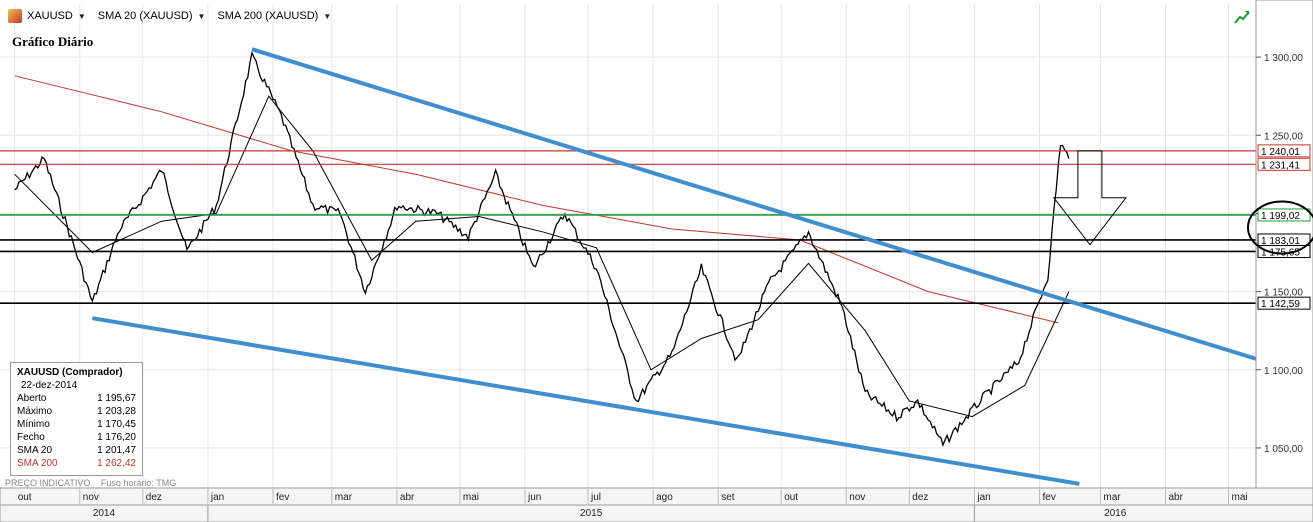  I want to click on sma20-label: SMA 20 (XAUUSD), so click(145, 16).